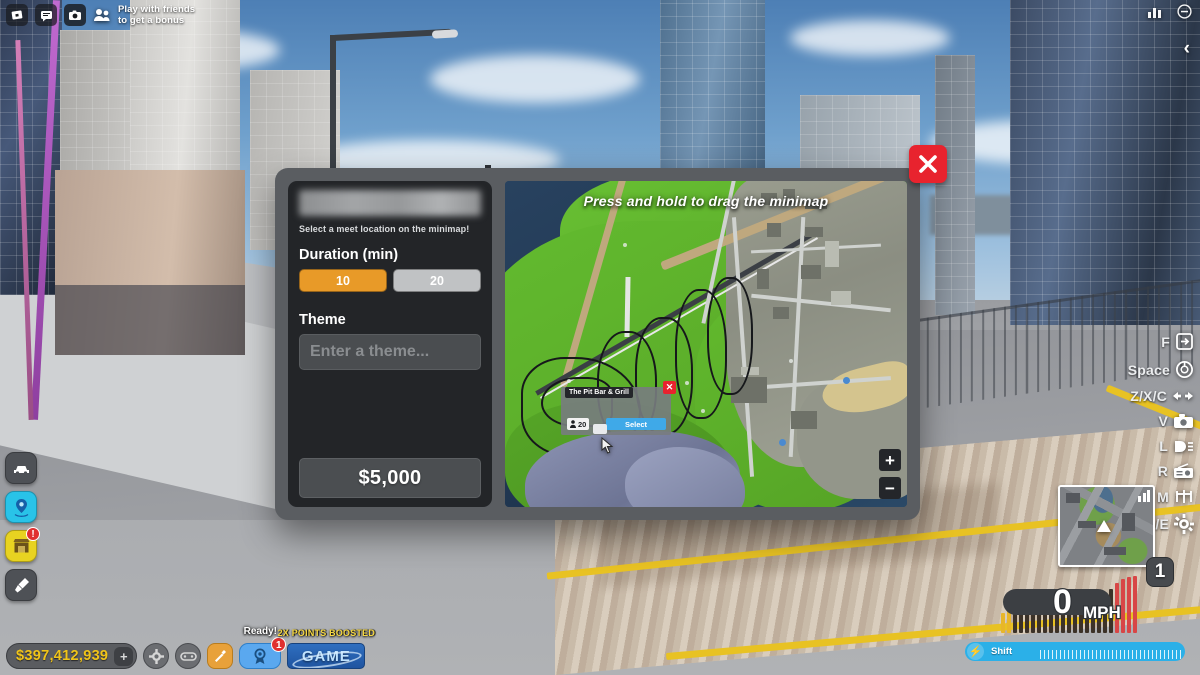  Describe the element at coordinates (1170, 14) in the screenshot. I see `roblox-topbar-right` at that location.